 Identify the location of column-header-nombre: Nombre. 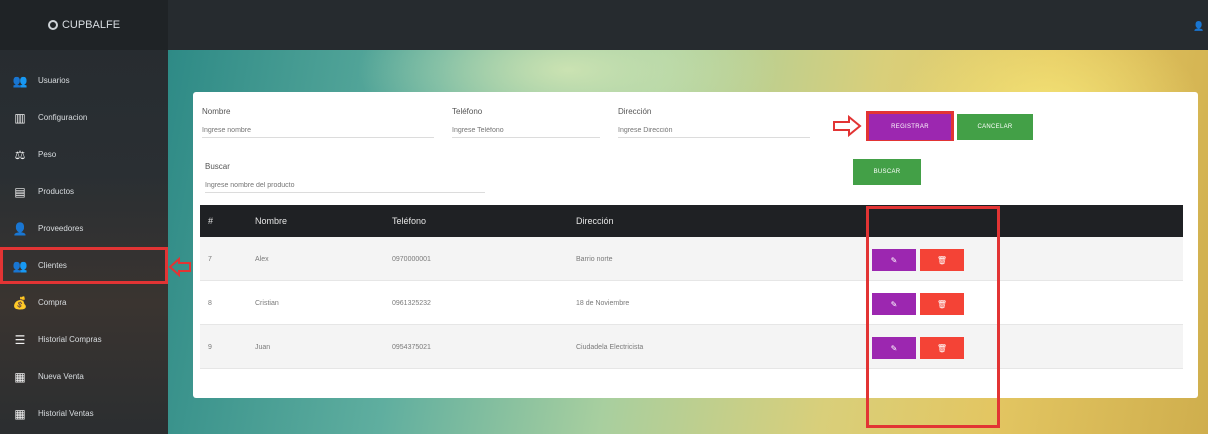
(271, 221).